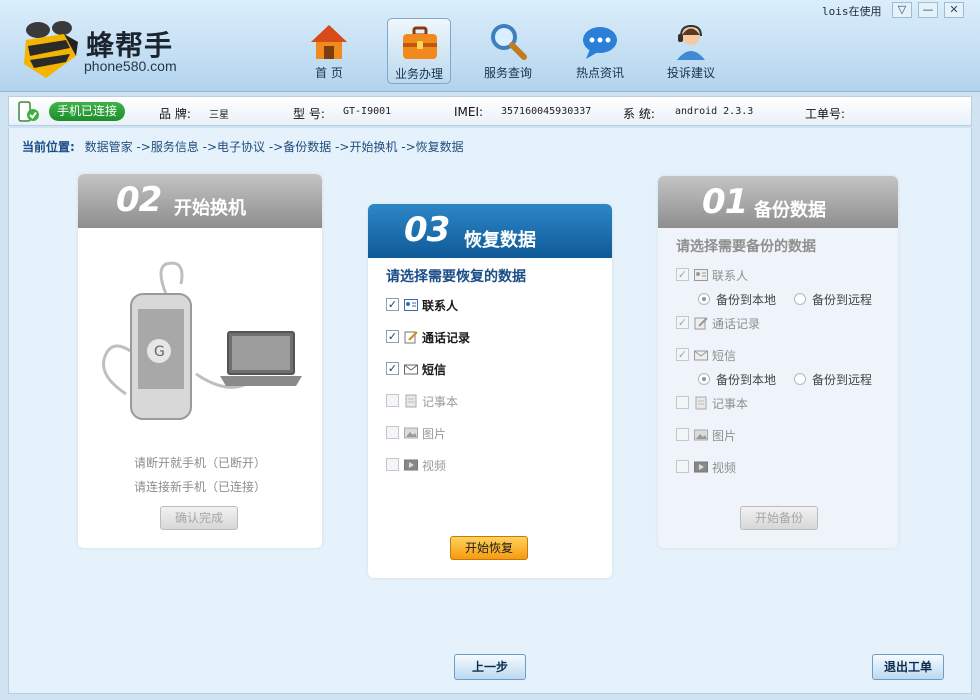 This screenshot has width=980, height=700. I want to click on backup-calllog-row: ✓ 通话记录, so click(776, 323).